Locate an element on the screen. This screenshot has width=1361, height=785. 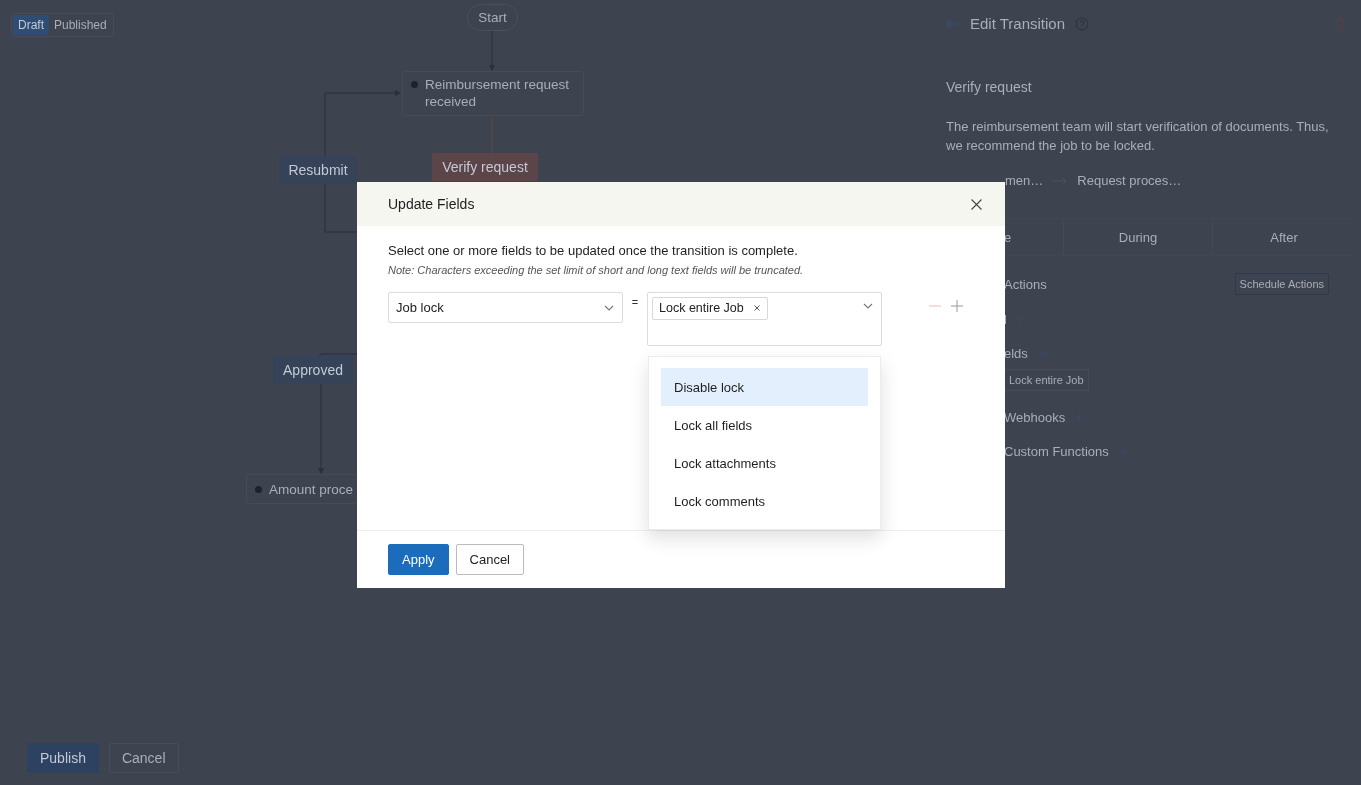
plus-icon is located at coordinates (957, 306).